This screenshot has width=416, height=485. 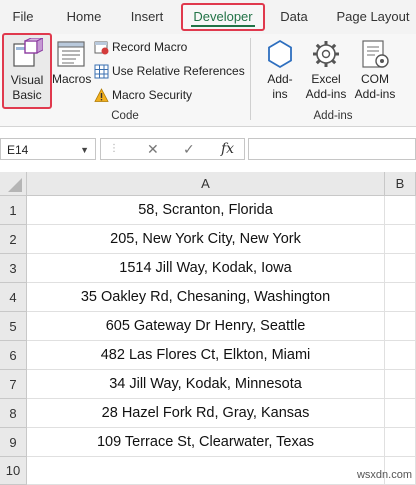 I want to click on addins-hexagon-icon, so click(x=280, y=54).